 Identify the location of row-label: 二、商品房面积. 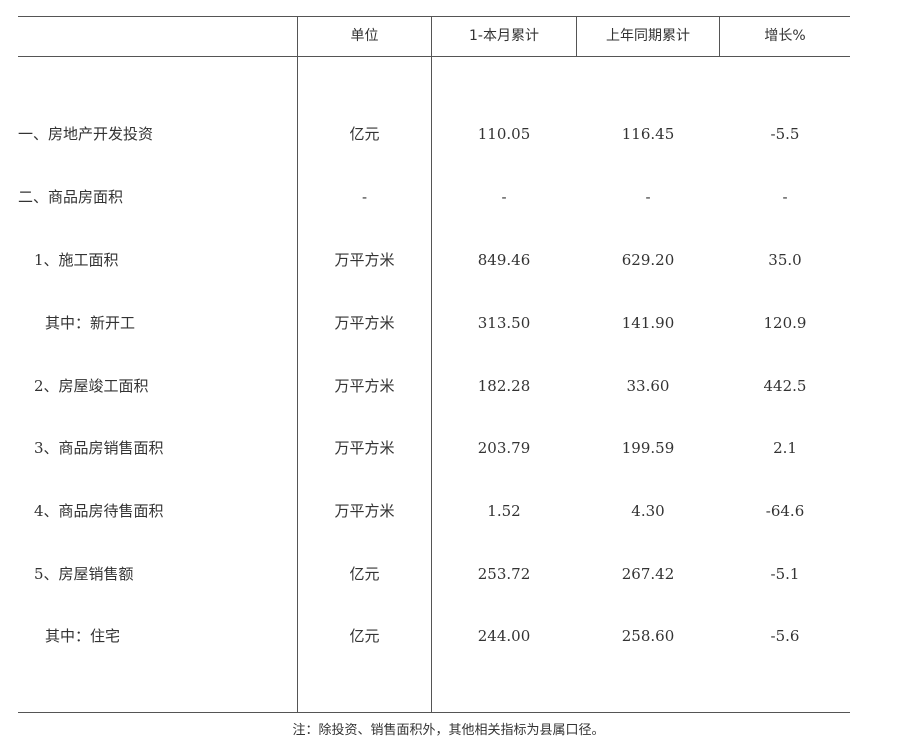
(71, 197).